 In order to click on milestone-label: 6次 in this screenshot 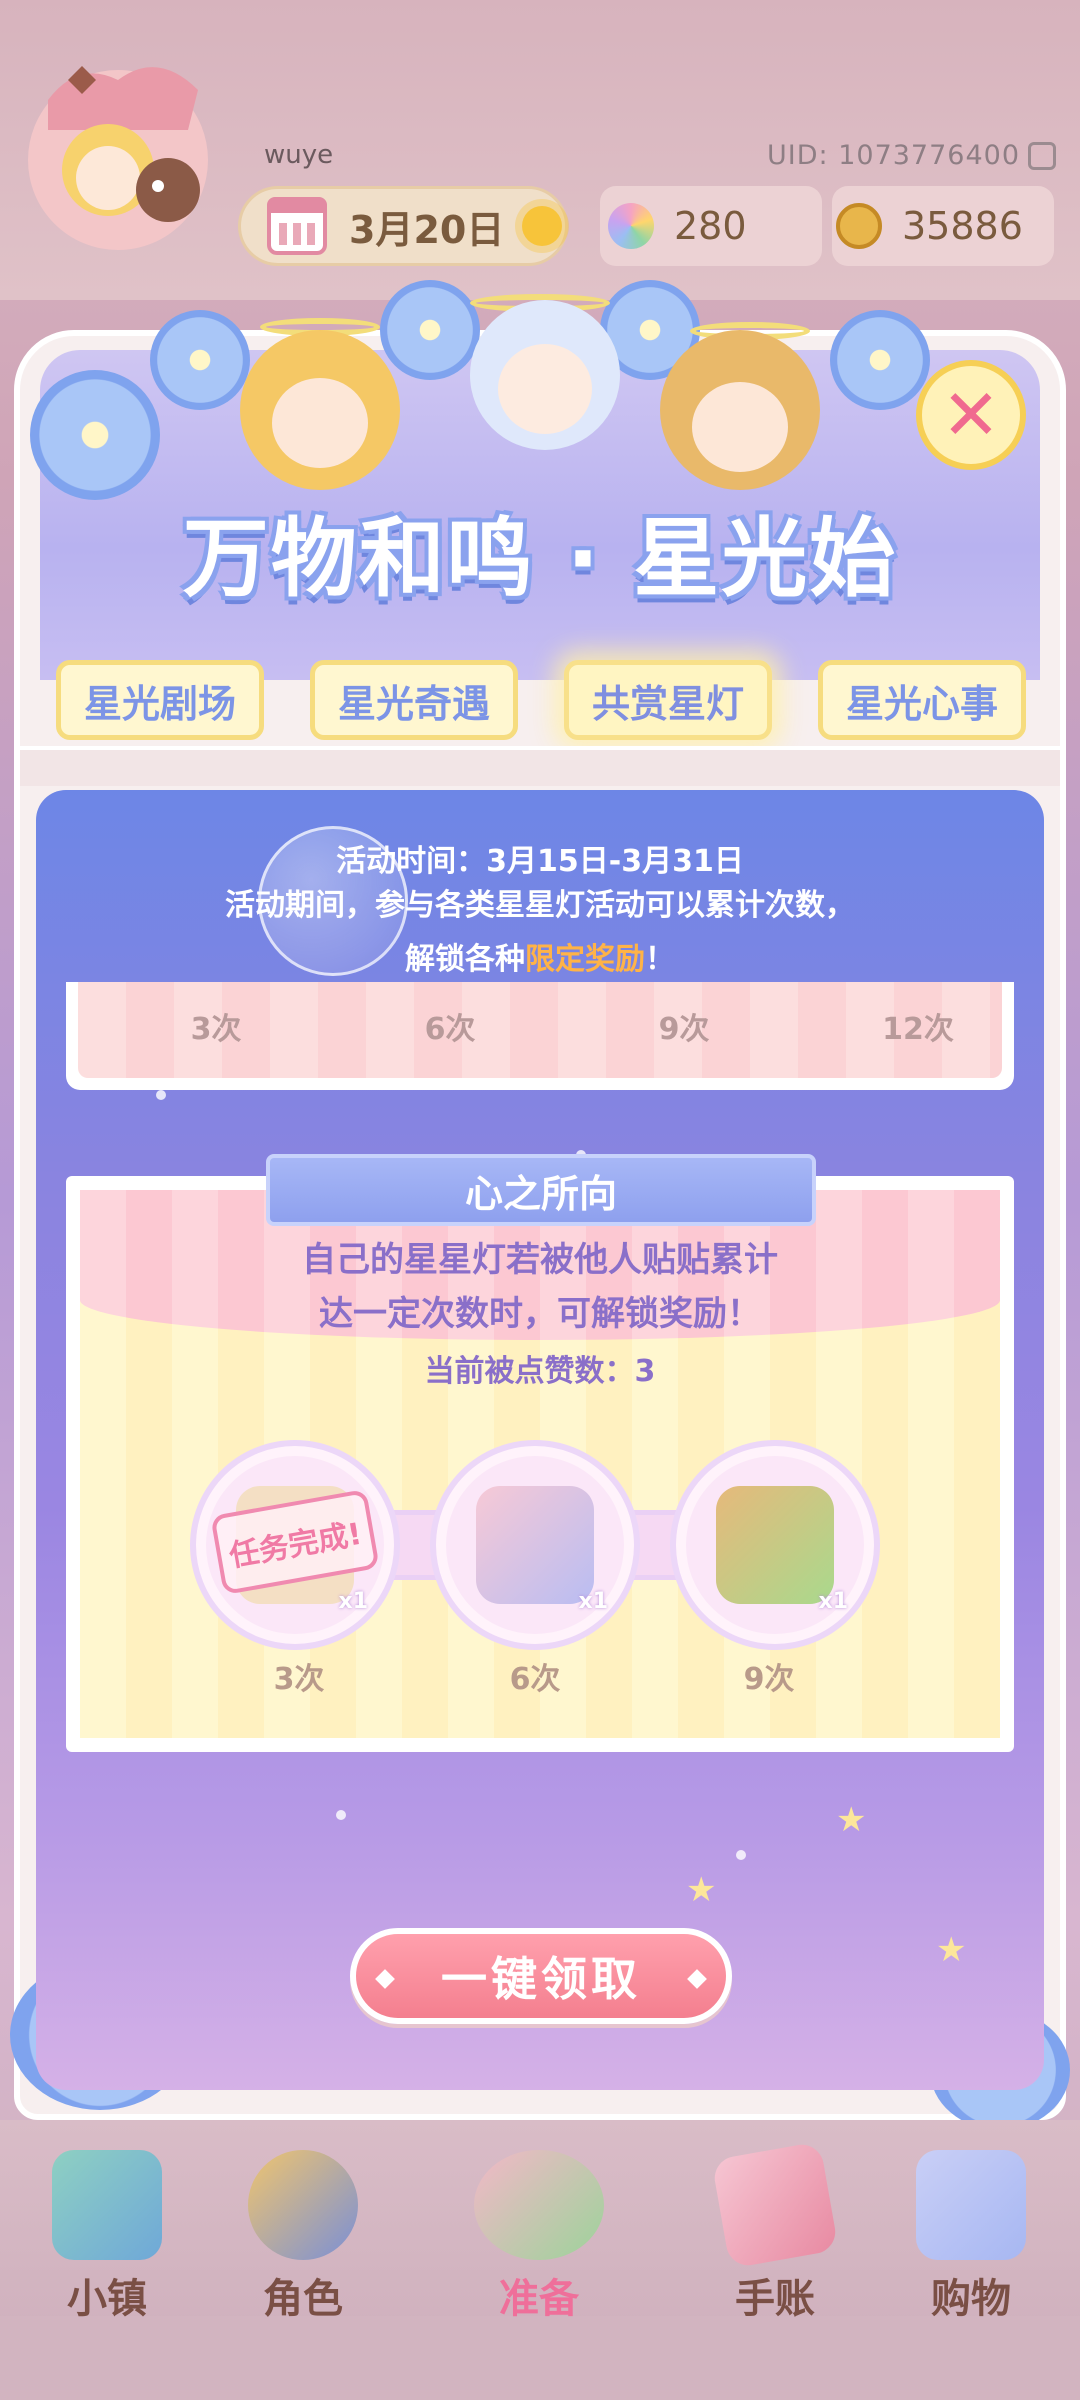, I will do `click(450, 1029)`.